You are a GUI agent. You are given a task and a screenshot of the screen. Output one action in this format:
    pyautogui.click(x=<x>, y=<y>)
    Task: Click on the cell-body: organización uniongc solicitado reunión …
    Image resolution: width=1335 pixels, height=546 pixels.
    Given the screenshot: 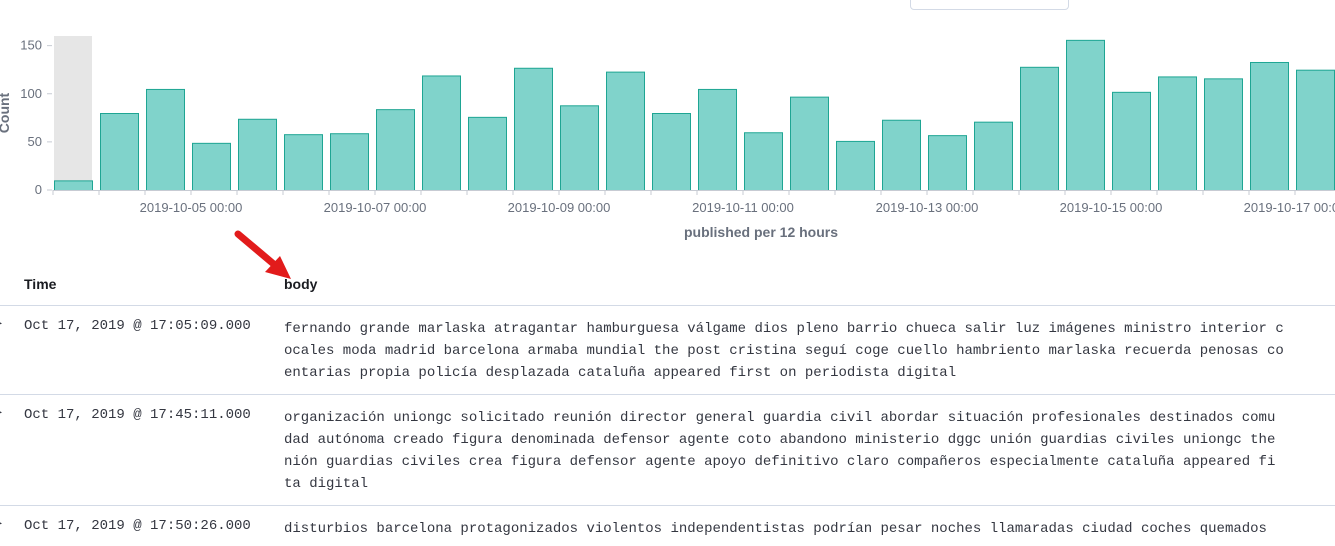 What is the action you would take?
    pyautogui.click(x=804, y=451)
    